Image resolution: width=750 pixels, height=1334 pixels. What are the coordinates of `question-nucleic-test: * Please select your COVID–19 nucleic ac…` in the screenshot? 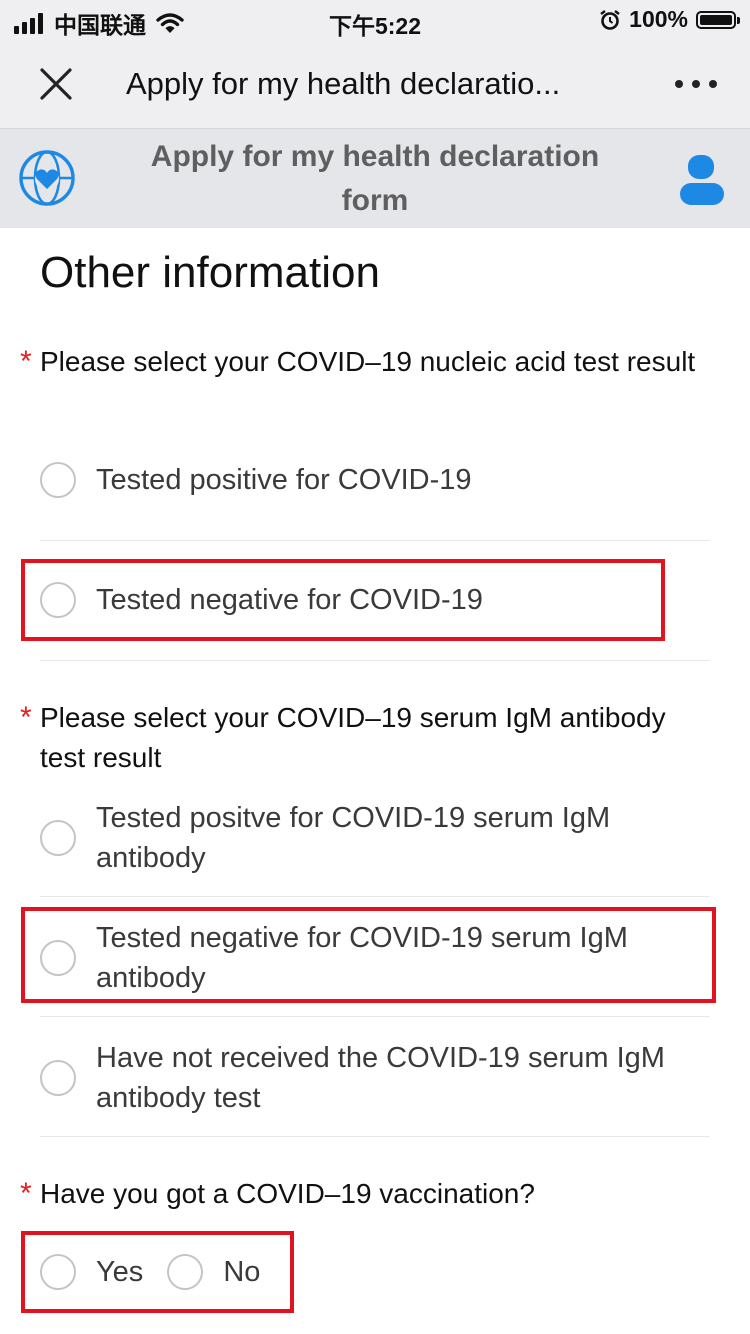 It's located at (365, 362).